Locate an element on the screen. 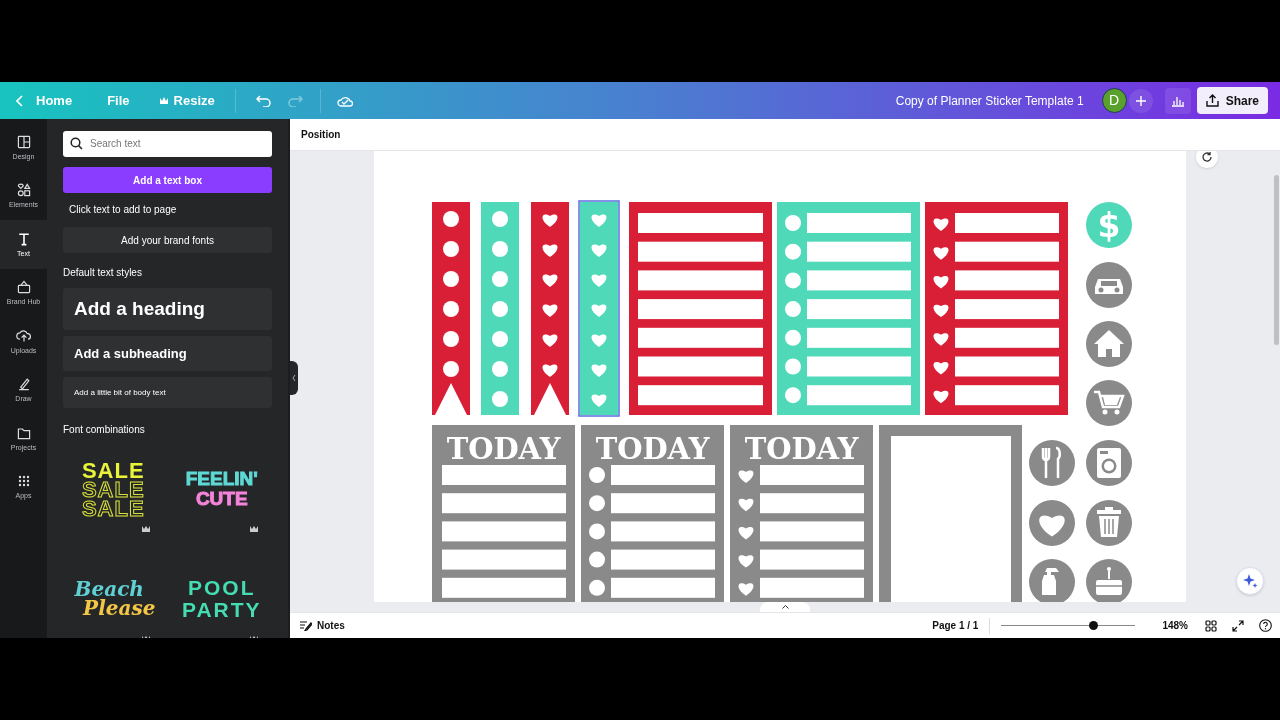 The height and width of the screenshot is (720, 1280). page-indicator: Page 1 / 1 is located at coordinates (955, 625).